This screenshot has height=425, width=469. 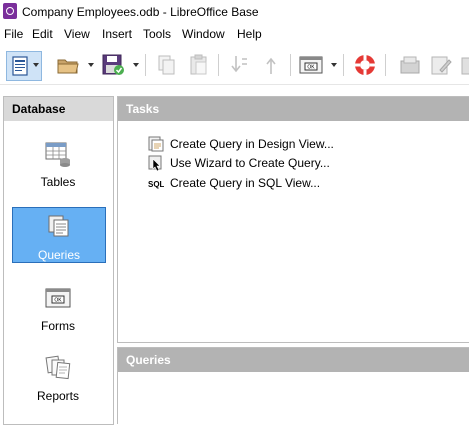 What do you see at coordinates (249, 34) in the screenshot?
I see `menu-help: Help` at bounding box center [249, 34].